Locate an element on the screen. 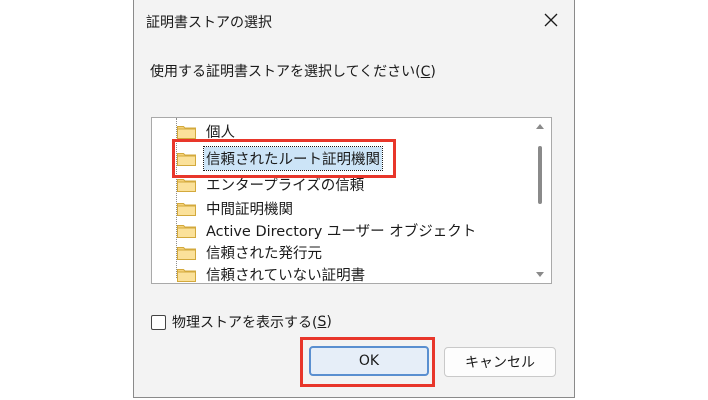 The image size is (708, 400). close-icon is located at coordinates (551, 20).